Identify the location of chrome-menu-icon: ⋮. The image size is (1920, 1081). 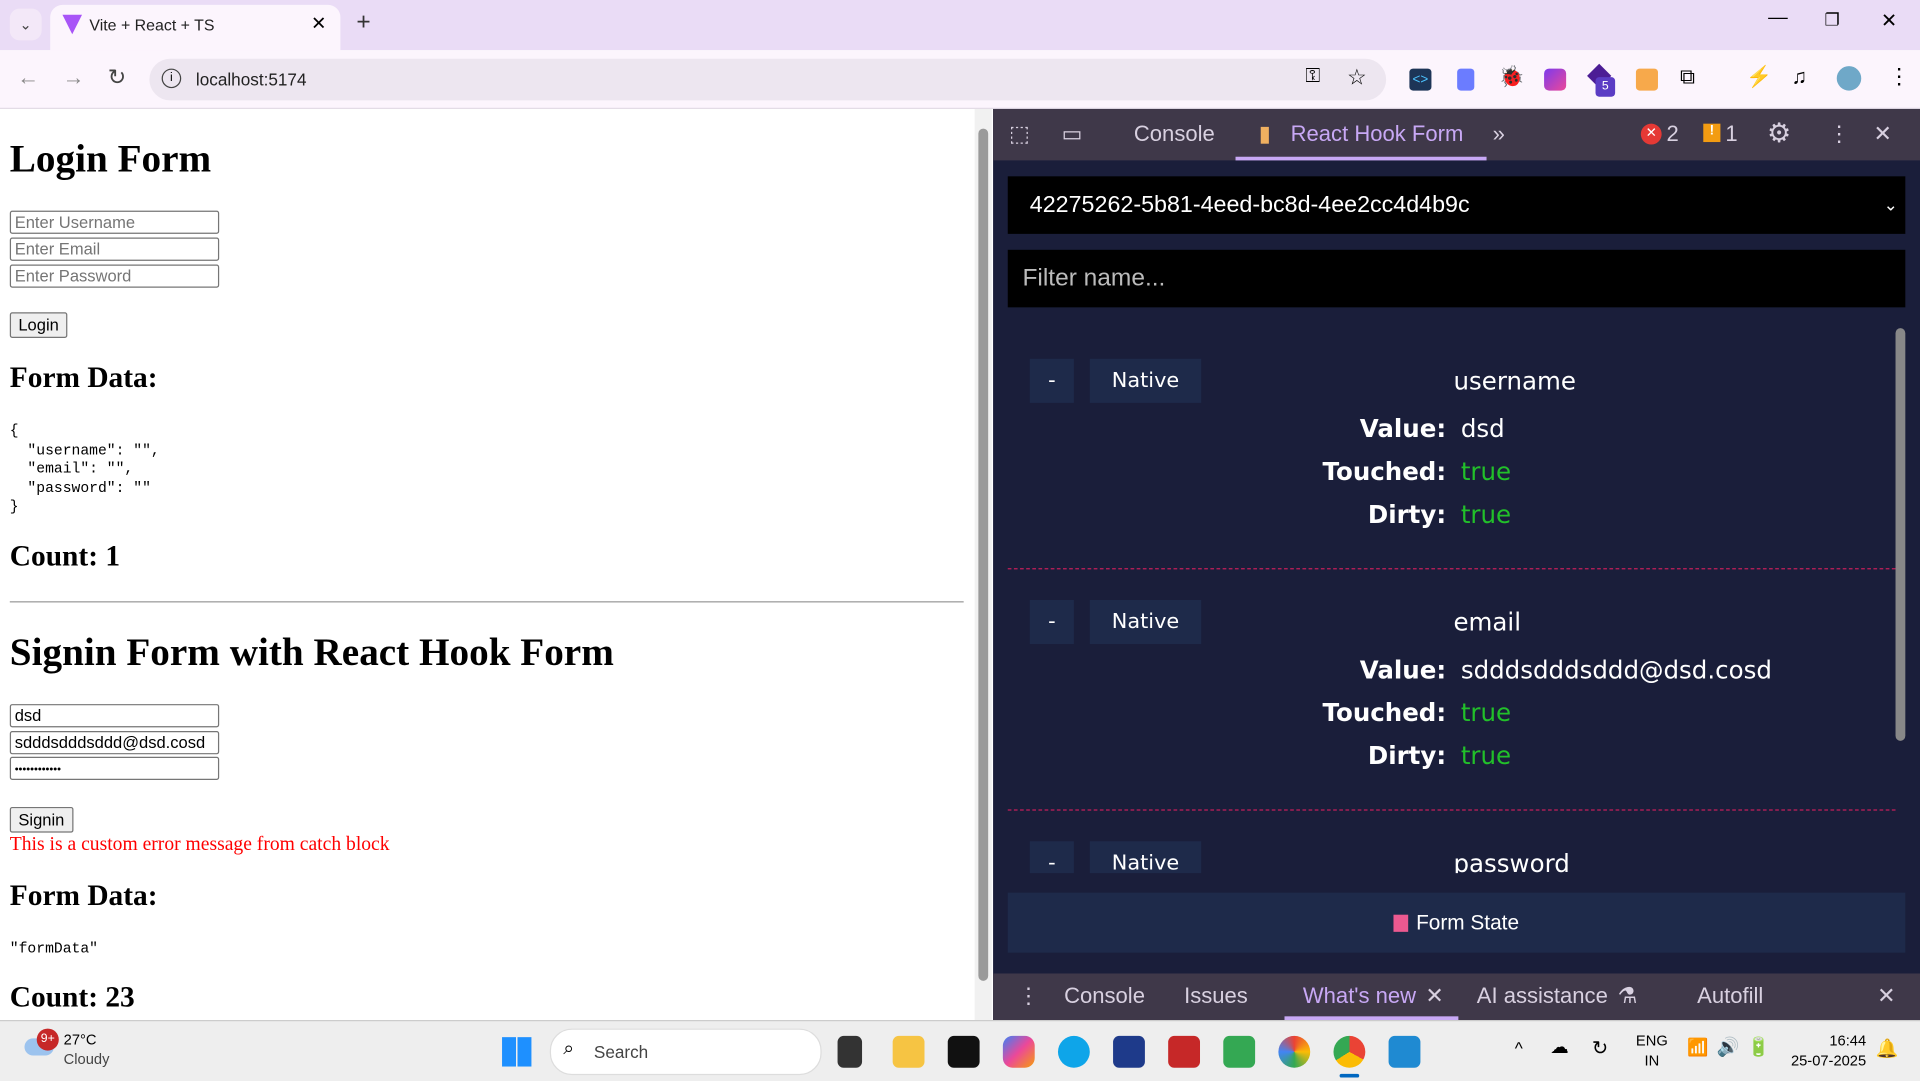
(1899, 77).